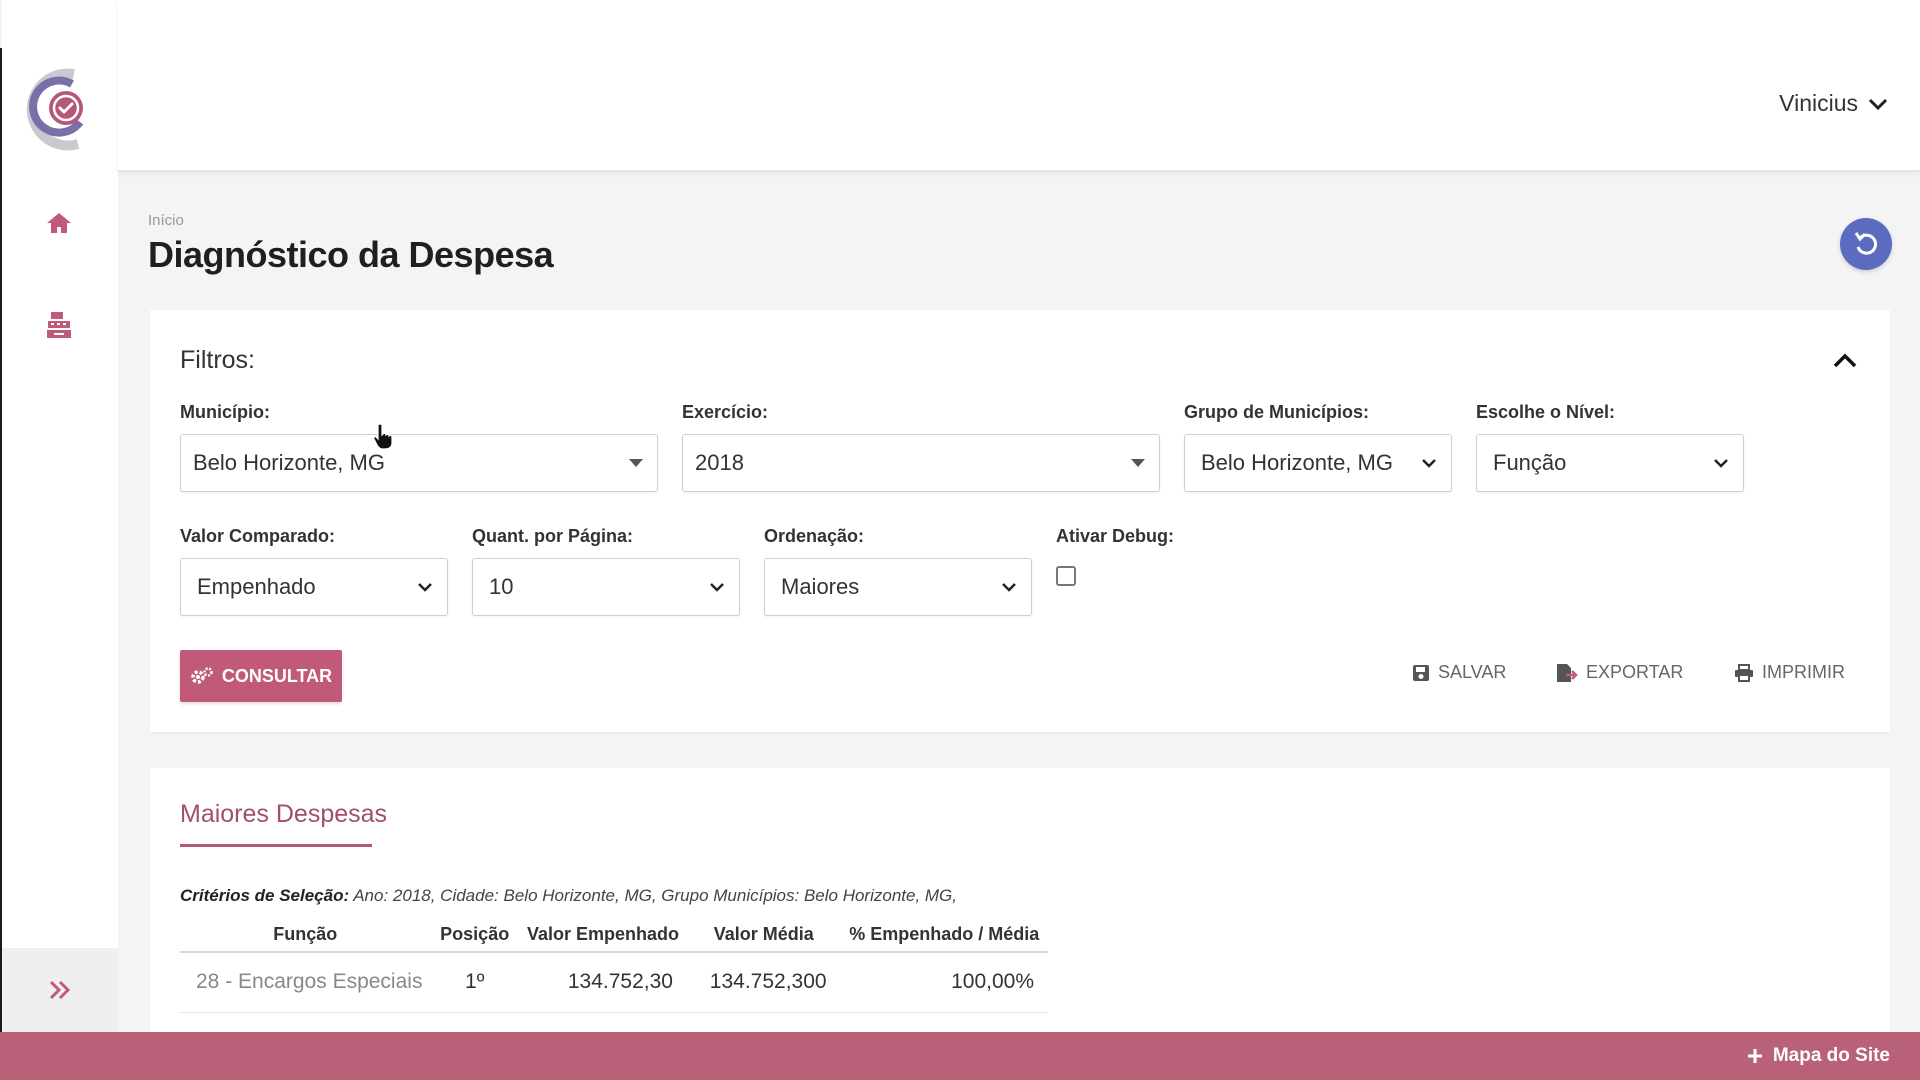 Image resolution: width=1920 pixels, height=1080 pixels. I want to click on salvar-label: SALVAR, so click(1472, 672).